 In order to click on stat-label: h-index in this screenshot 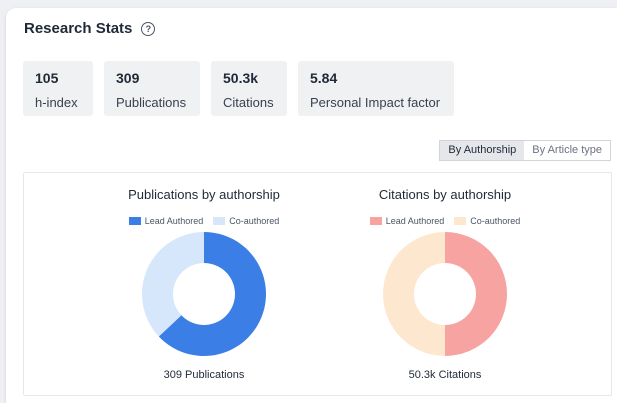, I will do `click(56, 102)`.